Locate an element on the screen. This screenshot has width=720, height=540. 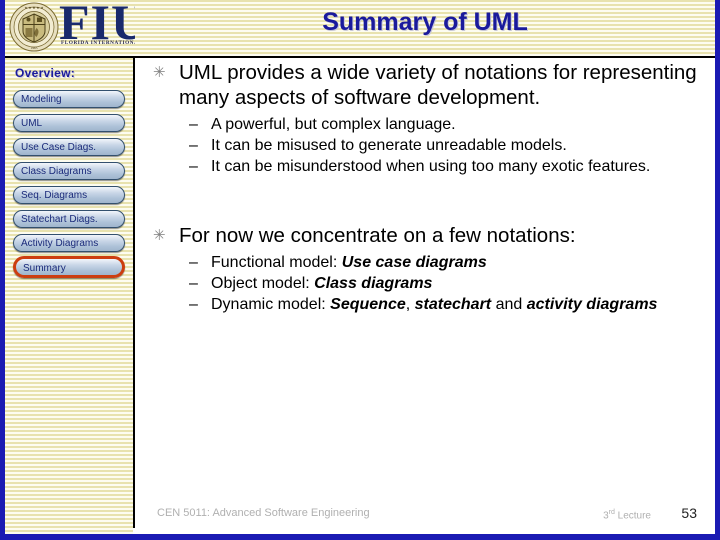
sidebar-item-label: Statechart Diags. is located at coordinates (59, 219).